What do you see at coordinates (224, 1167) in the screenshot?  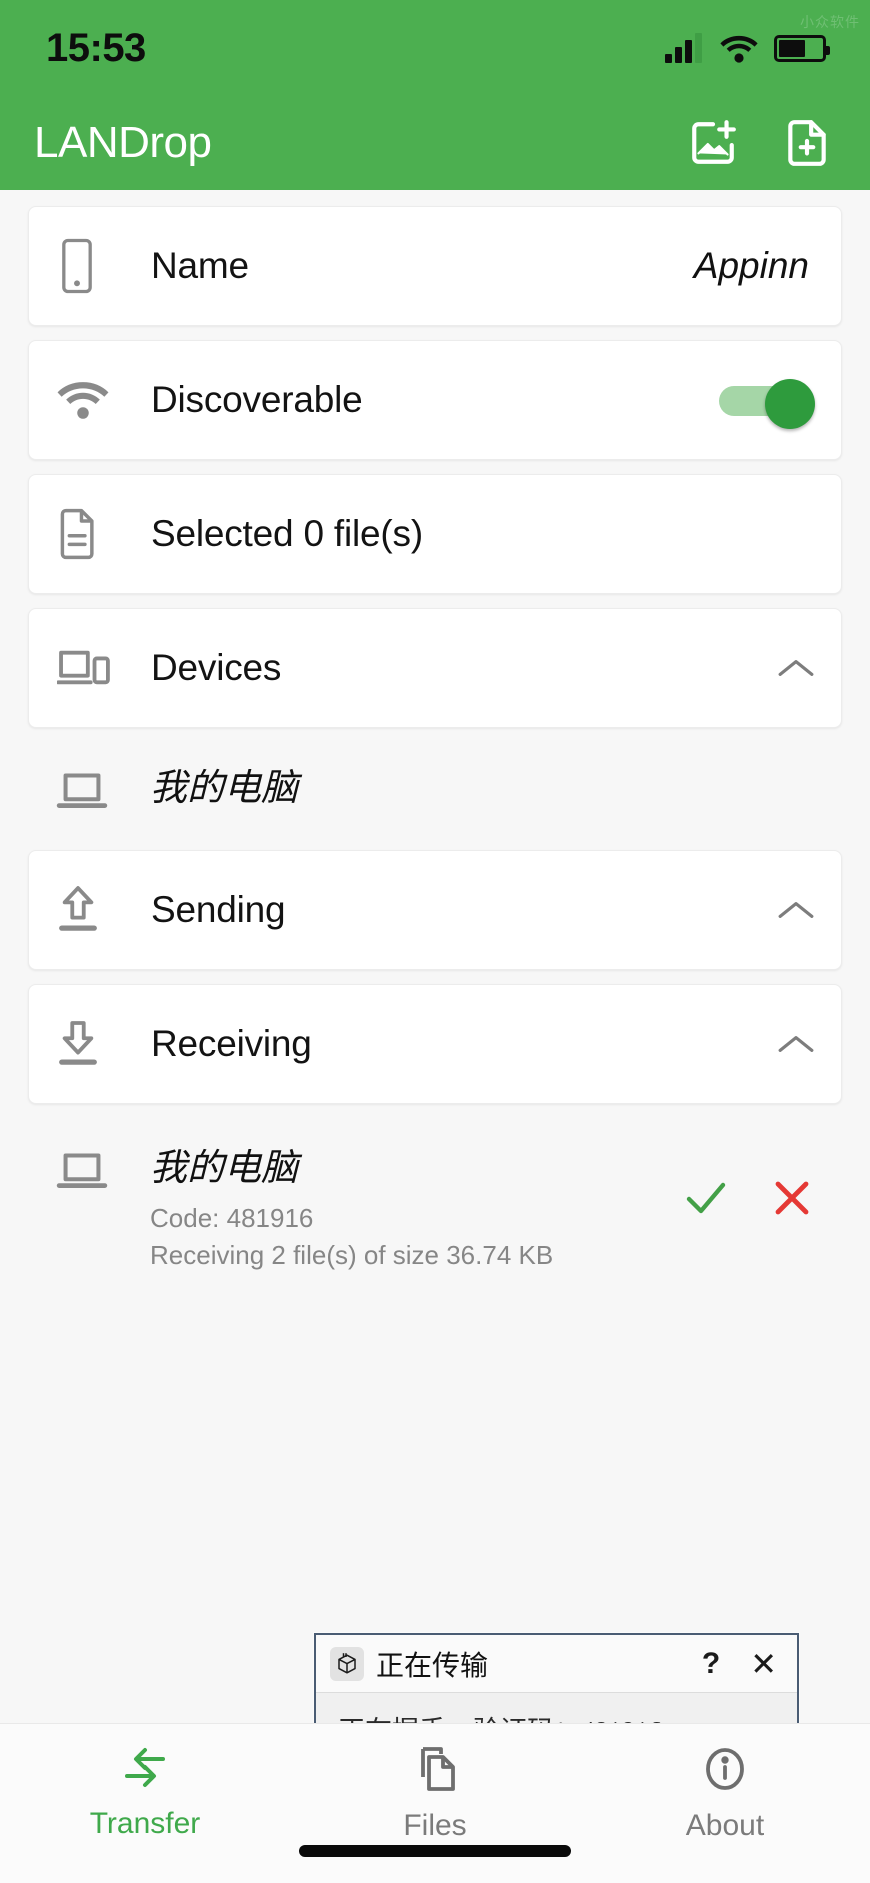 I see `receiving-device-name: 我的电脑` at bounding box center [224, 1167].